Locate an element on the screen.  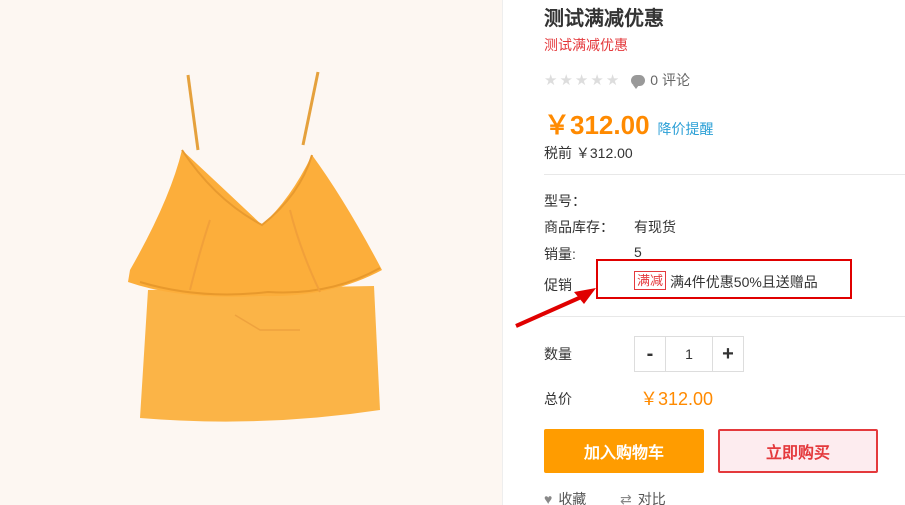
compare-button: ⇄ 对比 is located at coordinates (643, 497).